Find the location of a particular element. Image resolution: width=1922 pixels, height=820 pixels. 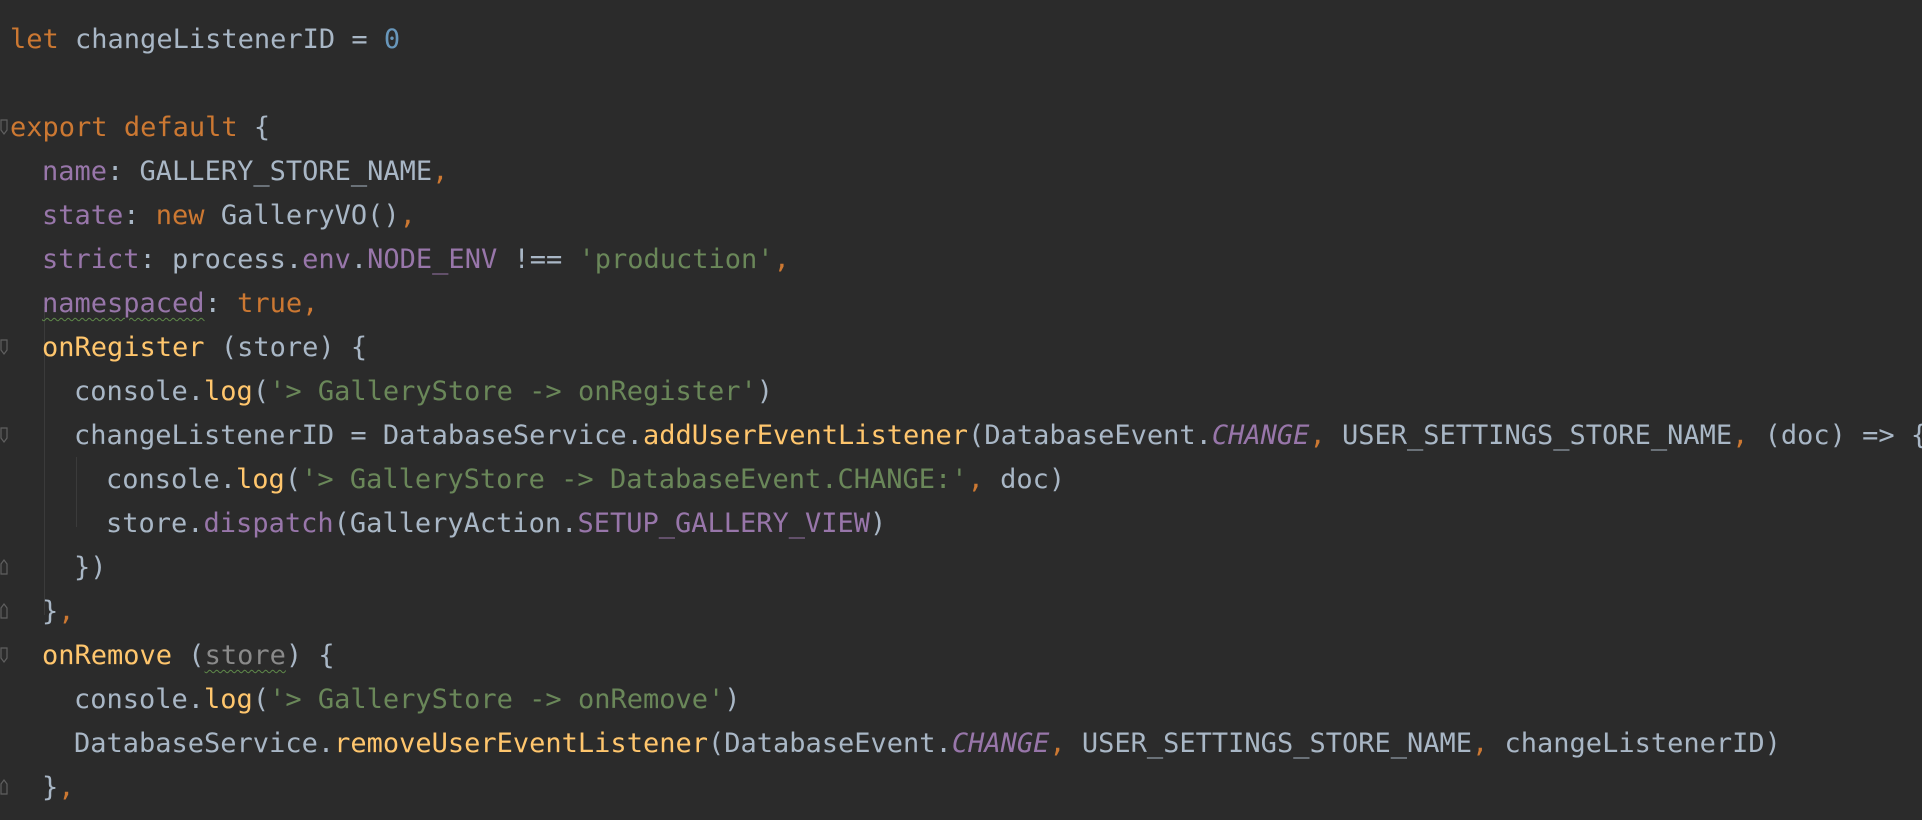

code-line-1: let changeListenerID = 0 is located at coordinates (961, 40).